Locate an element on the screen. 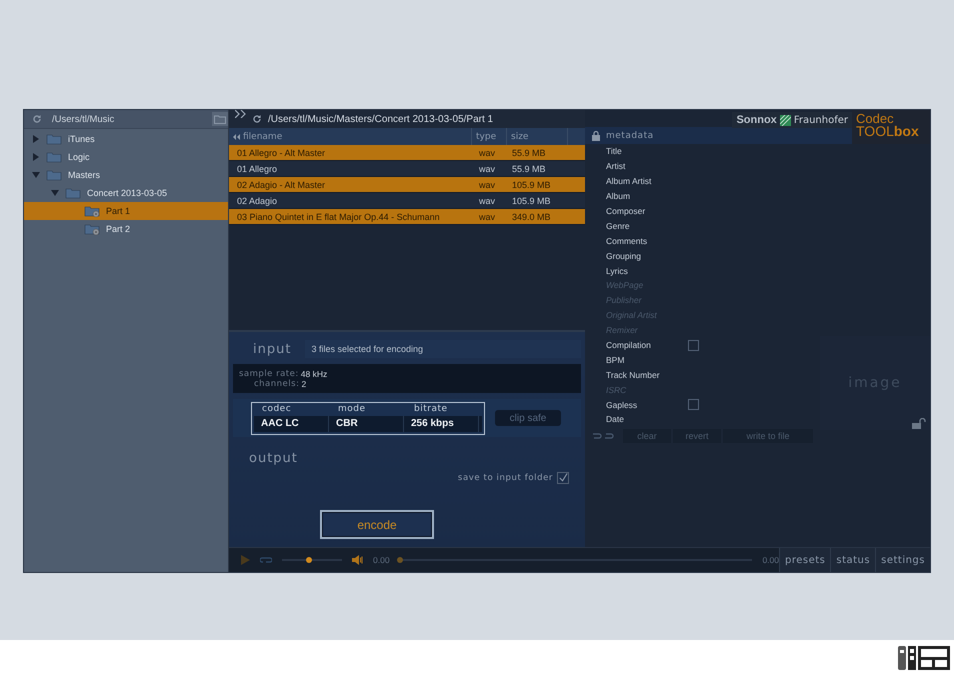 The width and height of the screenshot is (954, 675). table-cell-text: 03 Piano Quintet in E flat Major Op.44 - Schumann is located at coordinates (338, 217).